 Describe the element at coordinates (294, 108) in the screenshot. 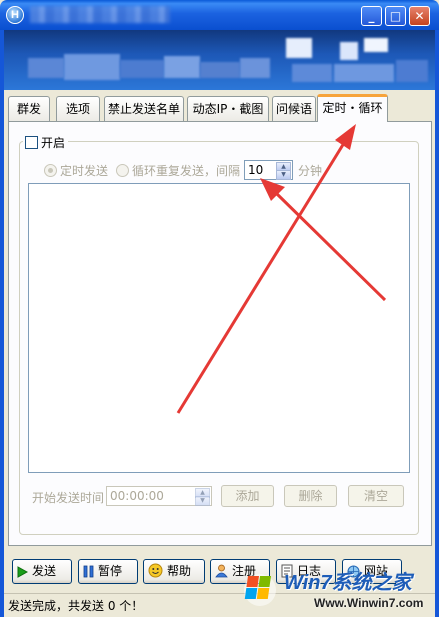

I see `tab-greetings: 问候语` at that location.